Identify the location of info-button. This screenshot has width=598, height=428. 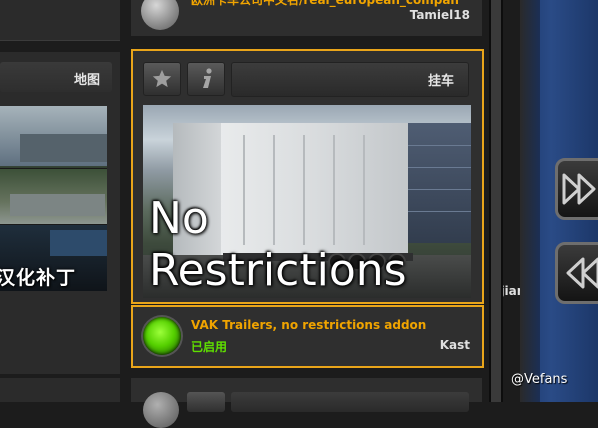
(206, 79).